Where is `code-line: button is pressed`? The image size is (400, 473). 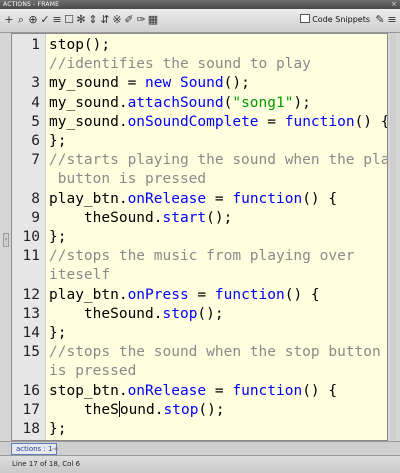 code-line: button is pressed is located at coordinates (199, 179).